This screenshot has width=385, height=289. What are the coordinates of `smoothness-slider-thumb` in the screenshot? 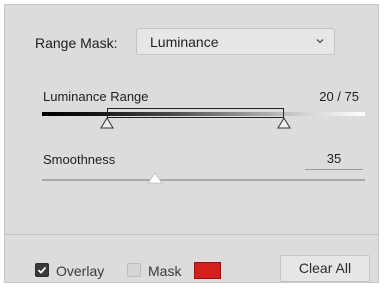 It's located at (155, 178).